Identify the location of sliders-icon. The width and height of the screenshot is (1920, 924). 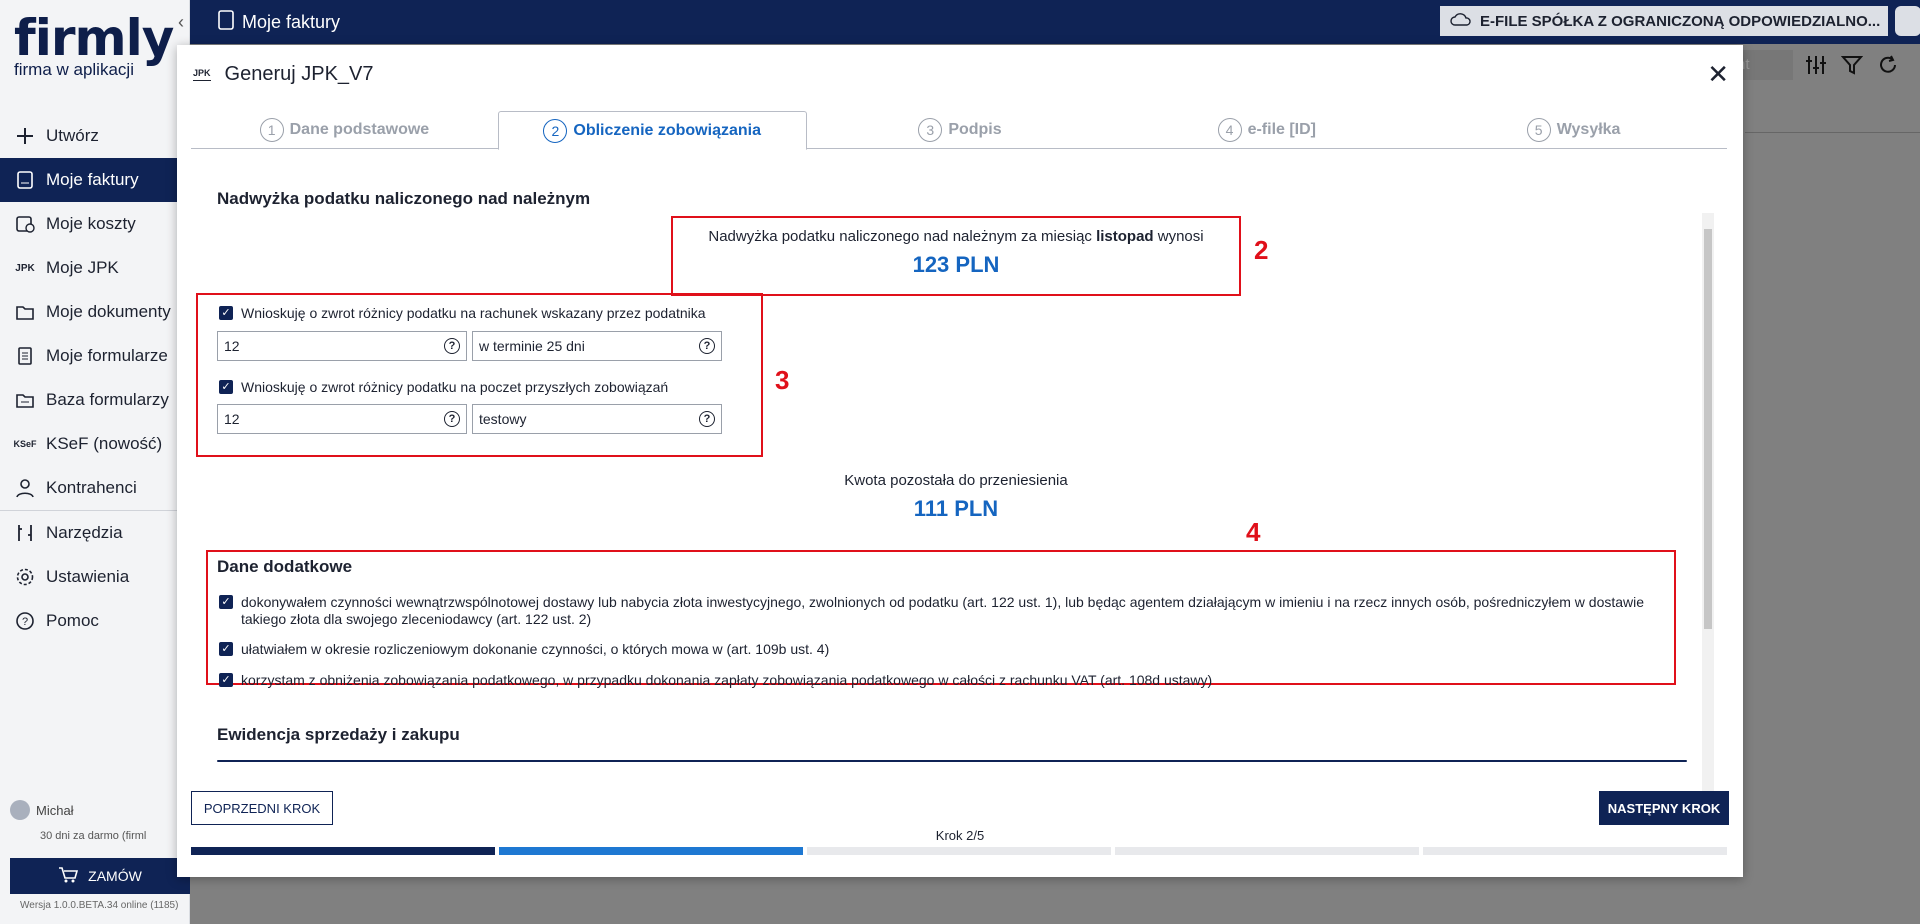
(1816, 68).